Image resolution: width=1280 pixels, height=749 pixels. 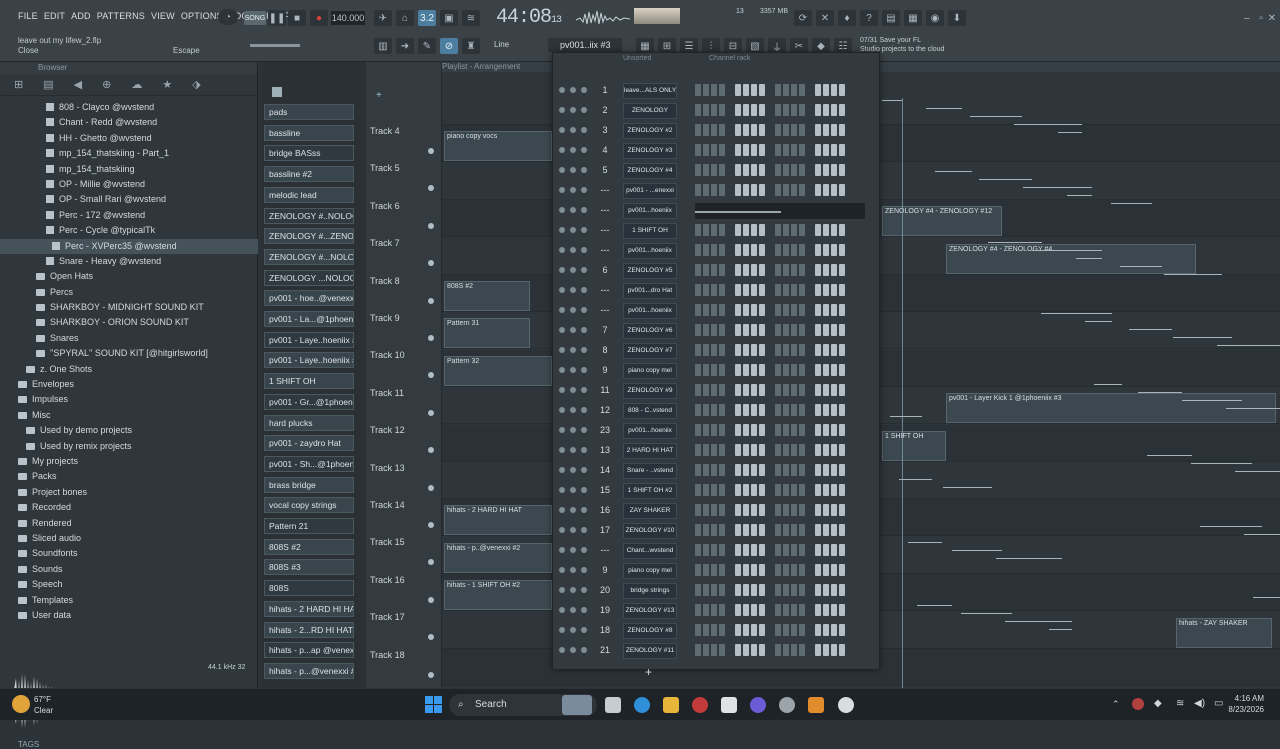 I want to click on microphone-icon: ♦, so click(x=847, y=18).